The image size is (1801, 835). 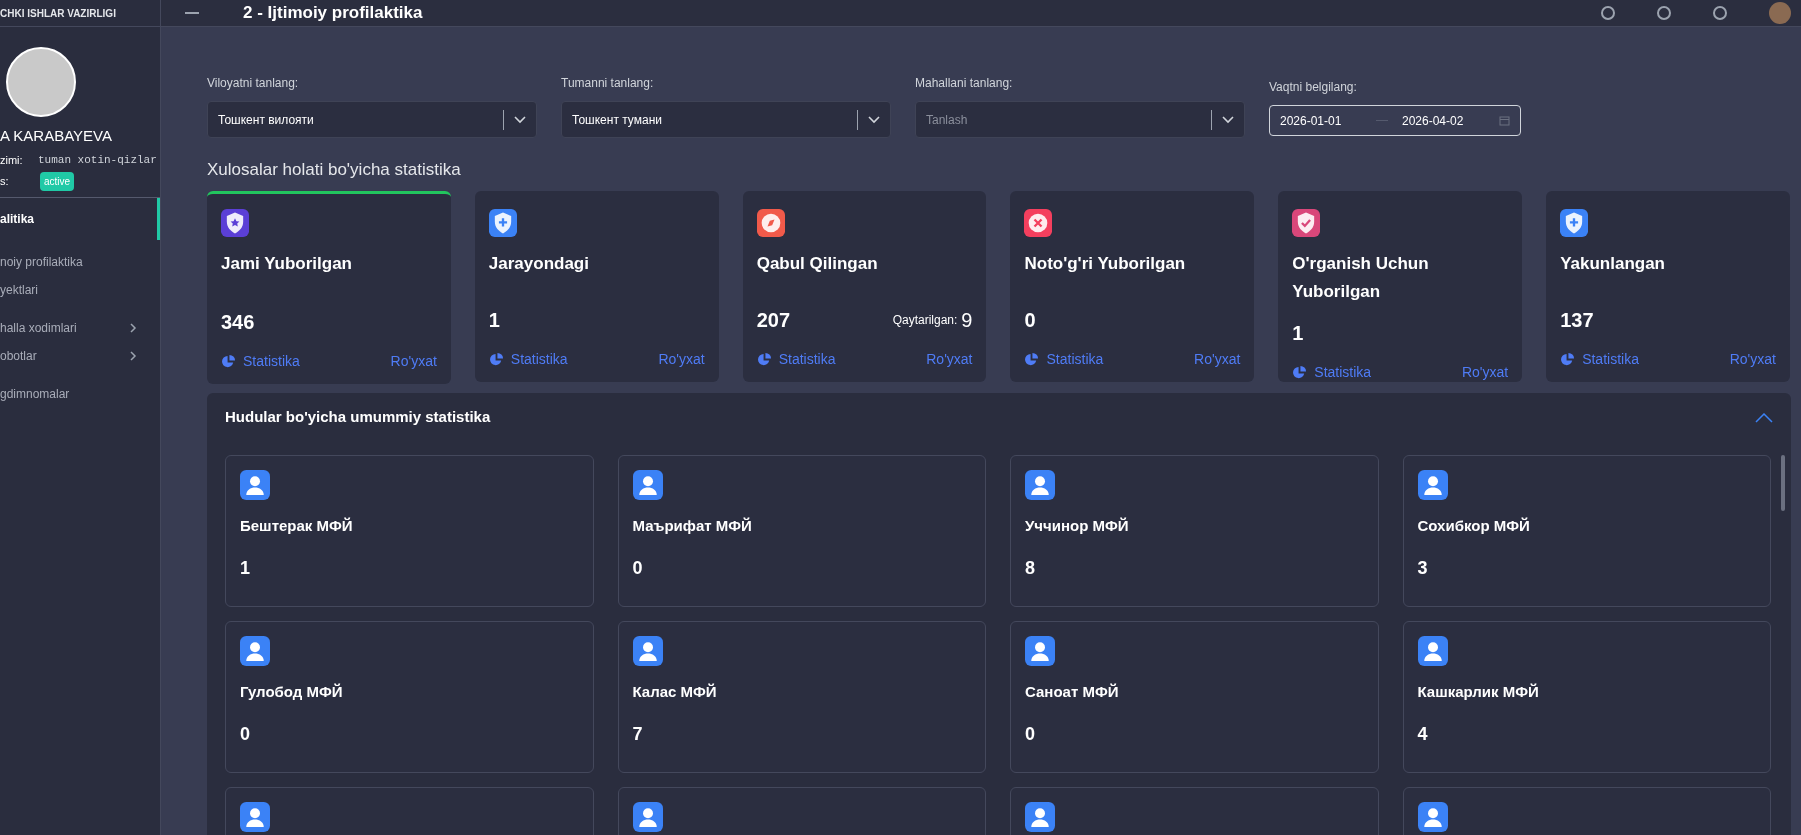 What do you see at coordinates (1504, 120) in the screenshot?
I see `calendar-icon` at bounding box center [1504, 120].